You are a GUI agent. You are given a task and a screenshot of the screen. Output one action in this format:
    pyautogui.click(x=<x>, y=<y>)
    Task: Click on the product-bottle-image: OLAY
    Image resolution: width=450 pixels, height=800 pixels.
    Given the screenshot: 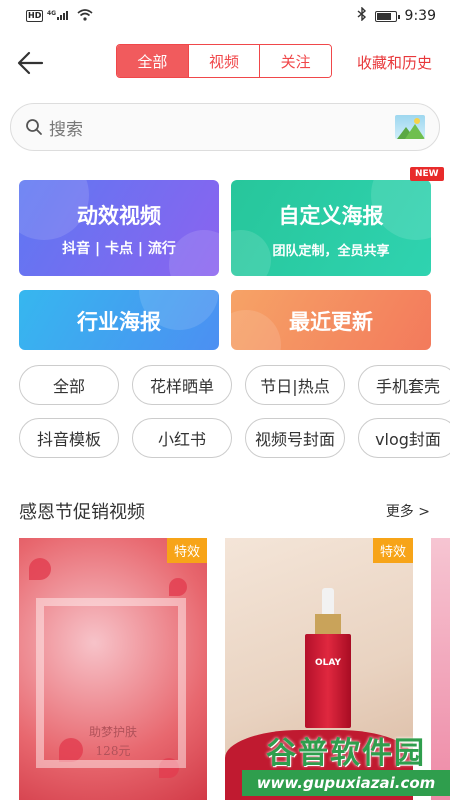 What is the action you would take?
    pyautogui.click(x=328, y=658)
    